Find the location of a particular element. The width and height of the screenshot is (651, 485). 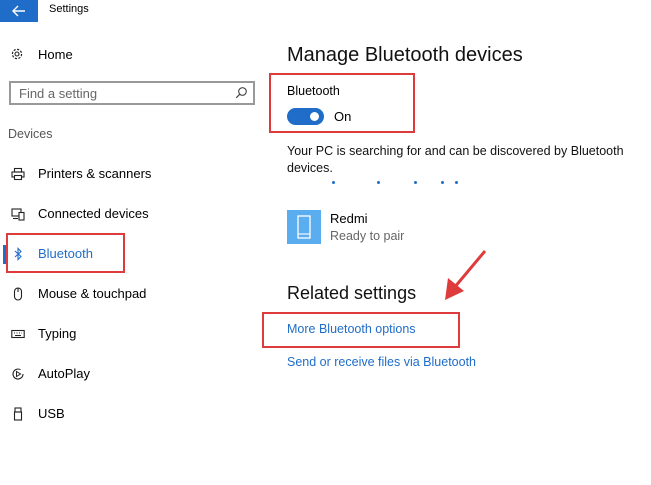

sidebar-item-usb: USB is located at coordinates (129, 414).